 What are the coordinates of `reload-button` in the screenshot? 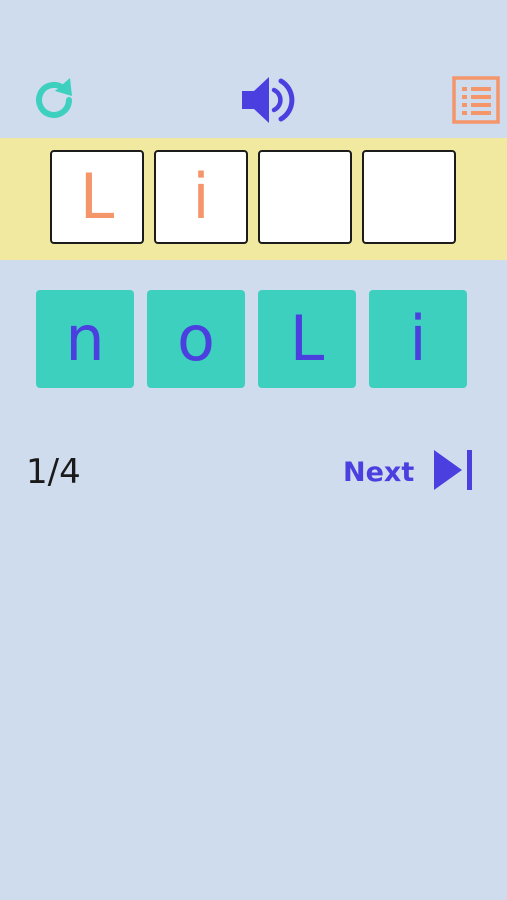 It's located at (54, 100).